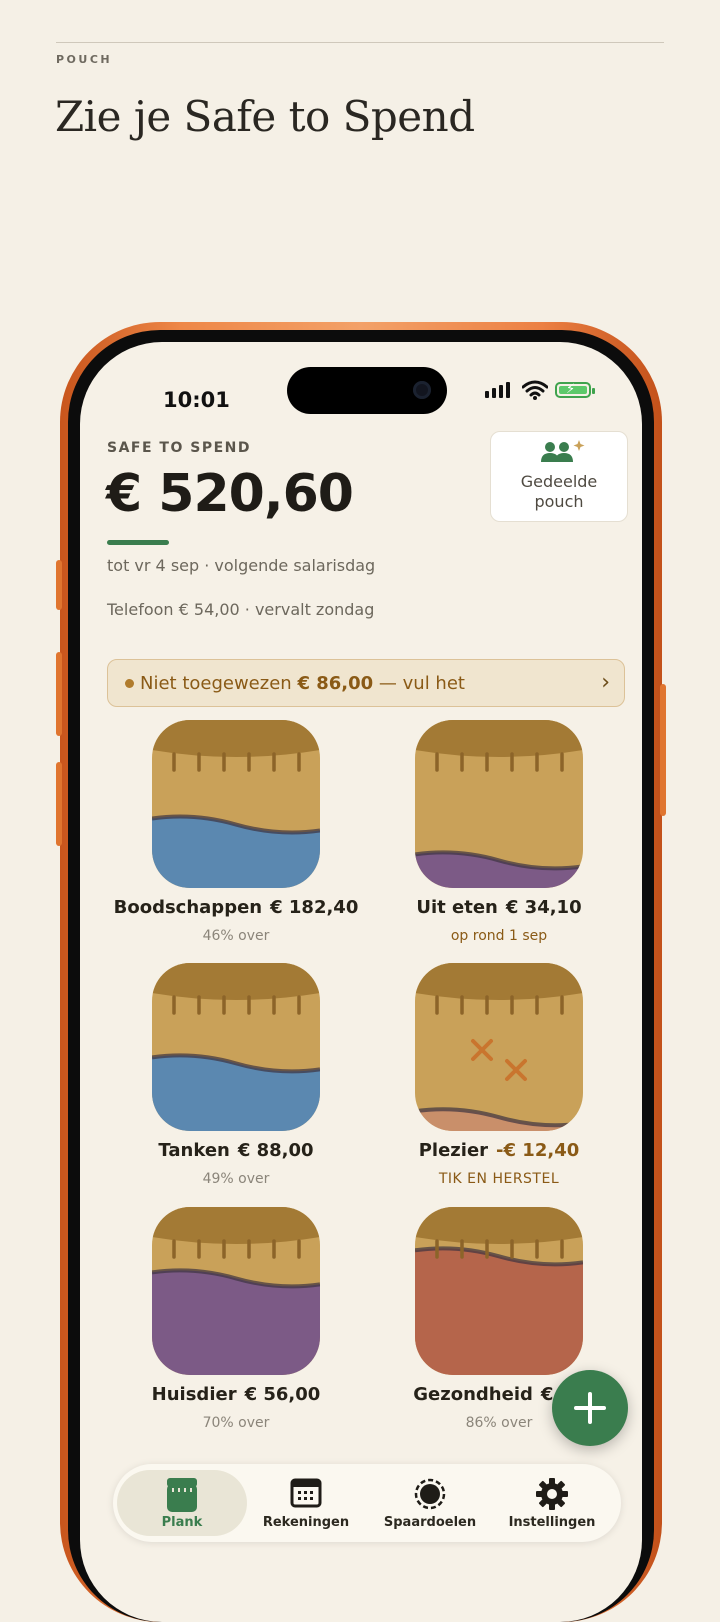  What do you see at coordinates (236, 1423) in the screenshot?
I see `pouch-status: 70% over` at bounding box center [236, 1423].